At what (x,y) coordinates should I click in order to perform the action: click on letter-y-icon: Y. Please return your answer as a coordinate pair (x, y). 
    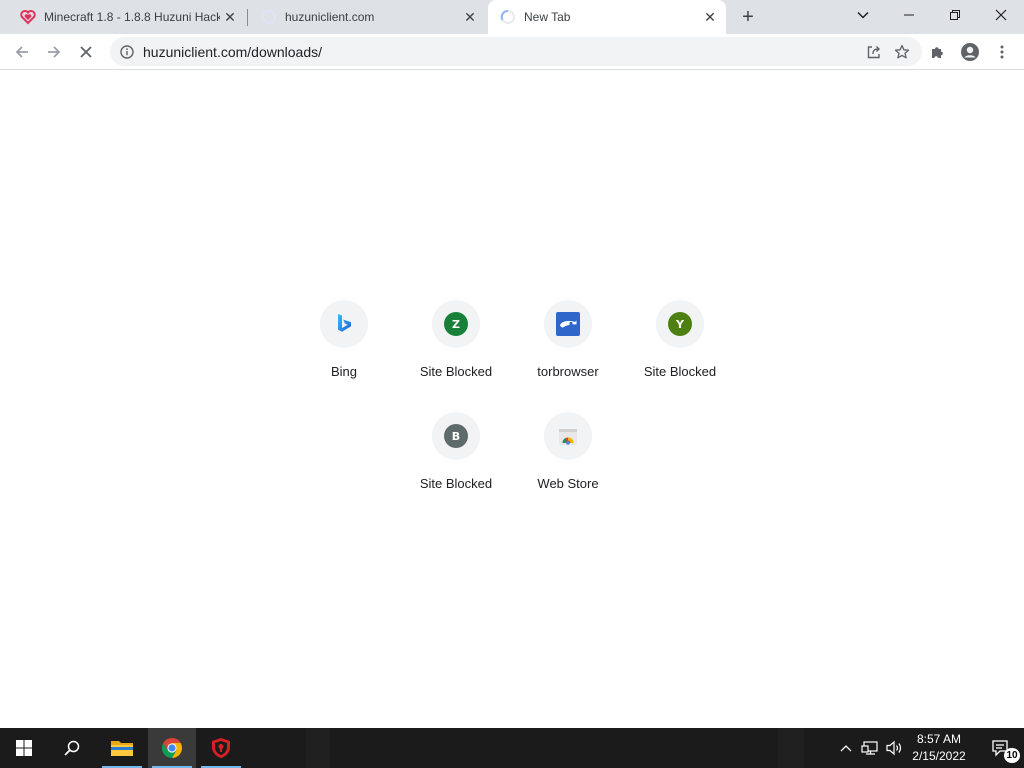
    Looking at the image, I should click on (680, 324).